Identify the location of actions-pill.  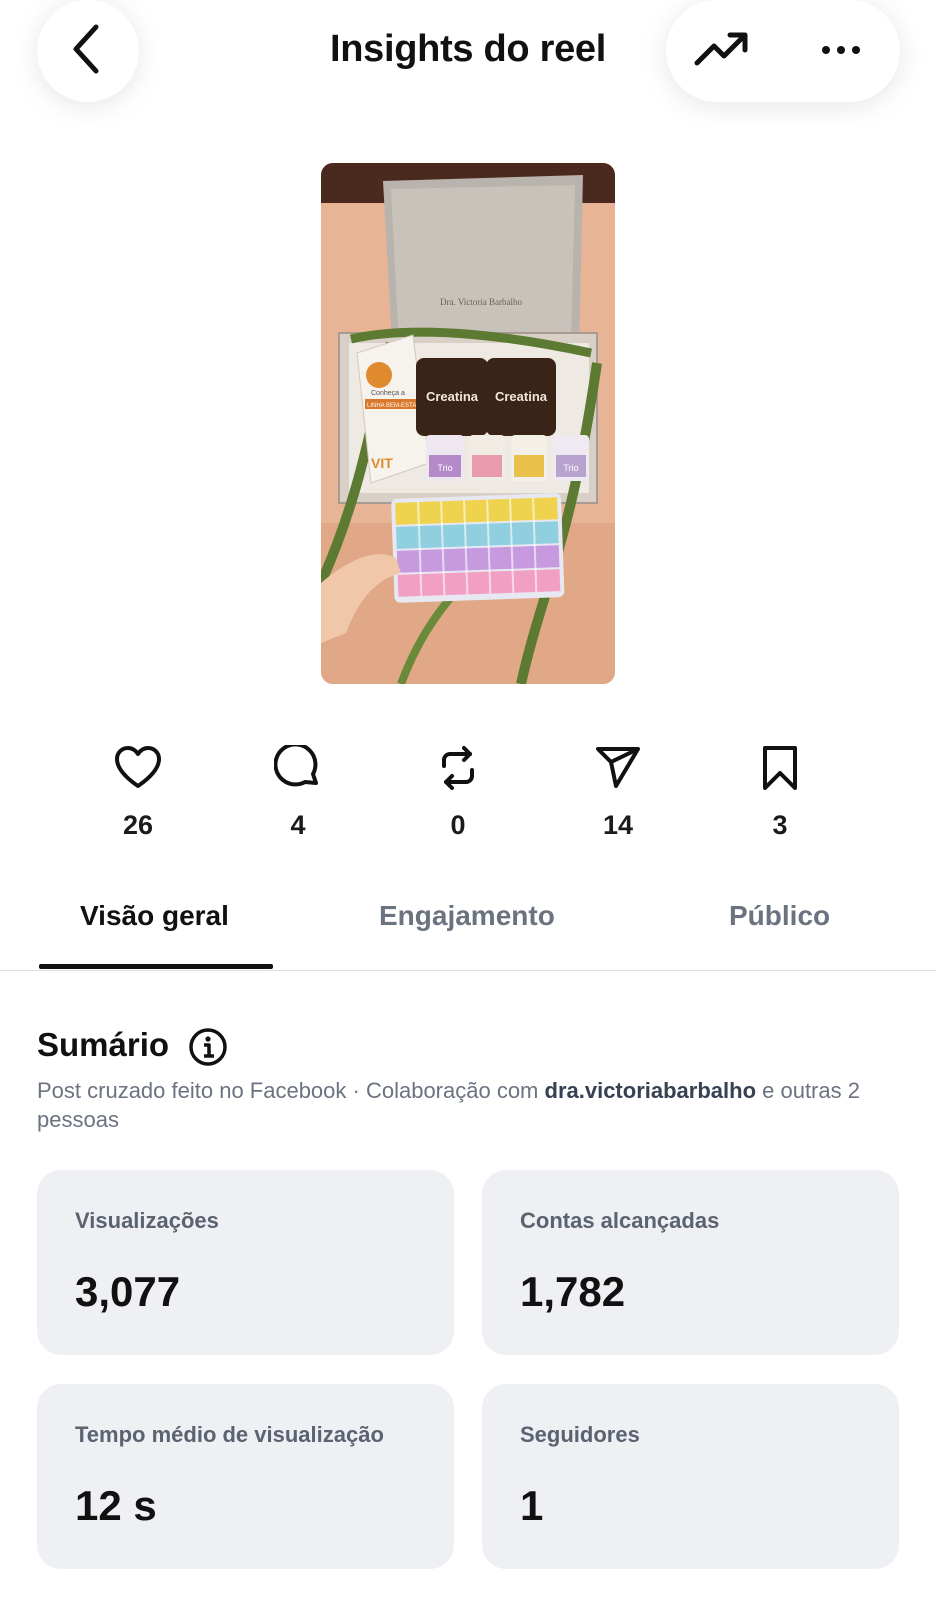
(783, 51).